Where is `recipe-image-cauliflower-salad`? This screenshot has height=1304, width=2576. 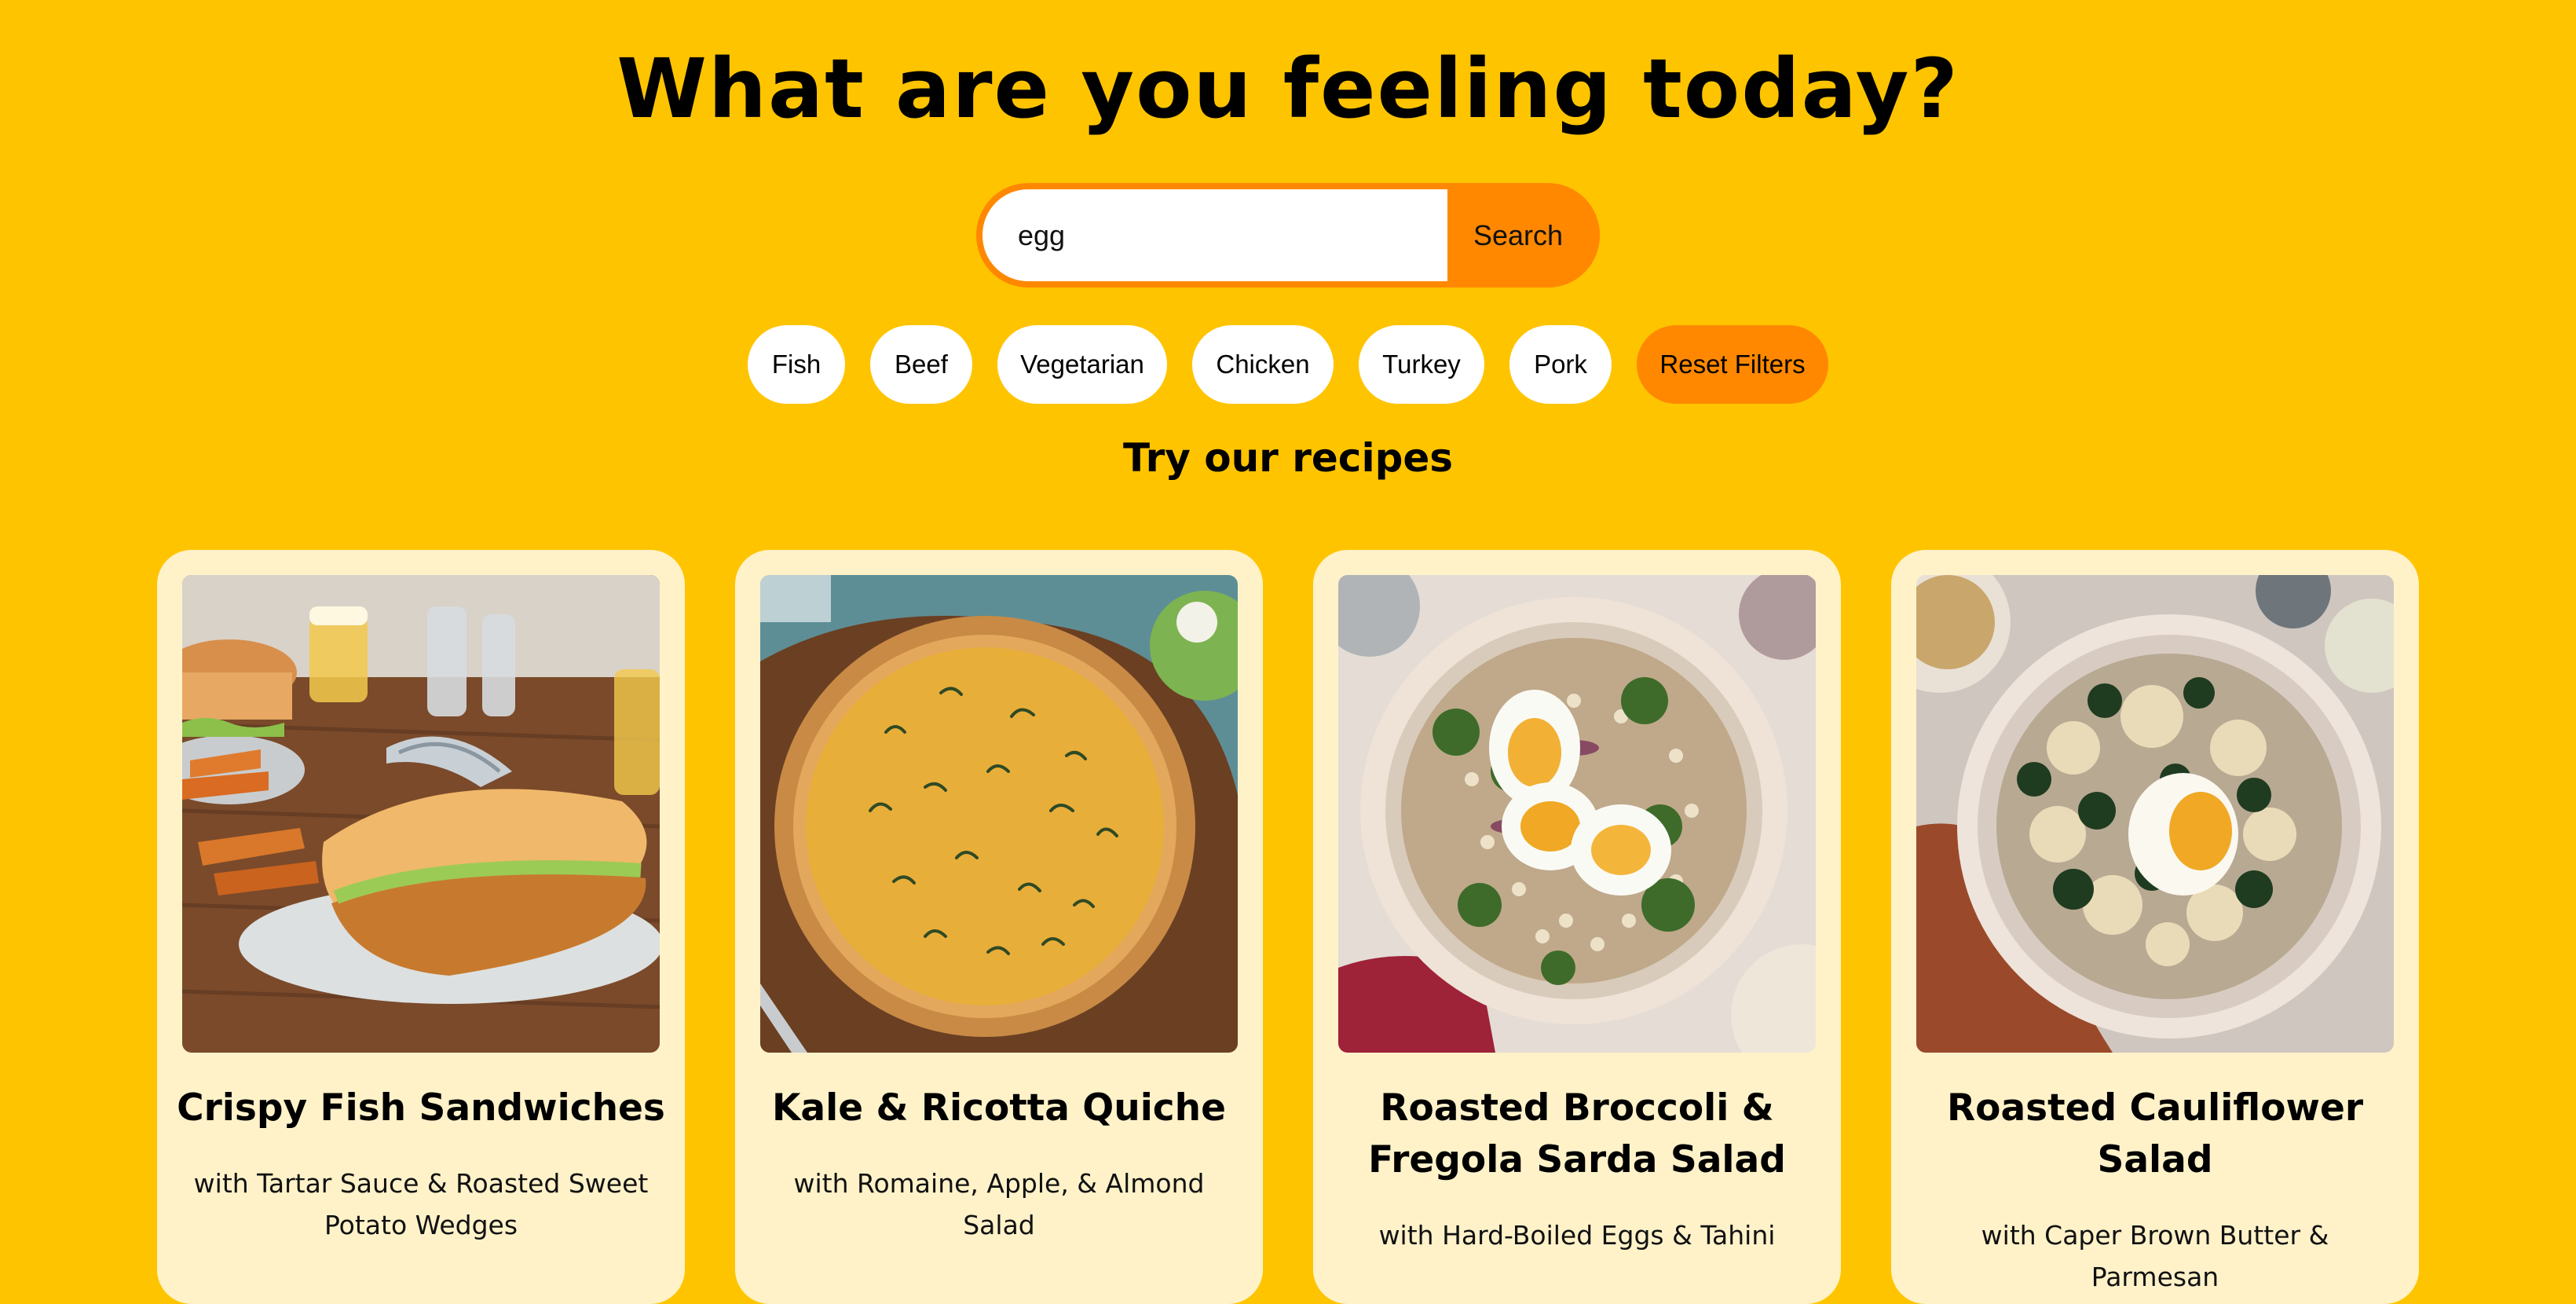
recipe-image-cauliflower-salad is located at coordinates (2155, 814).